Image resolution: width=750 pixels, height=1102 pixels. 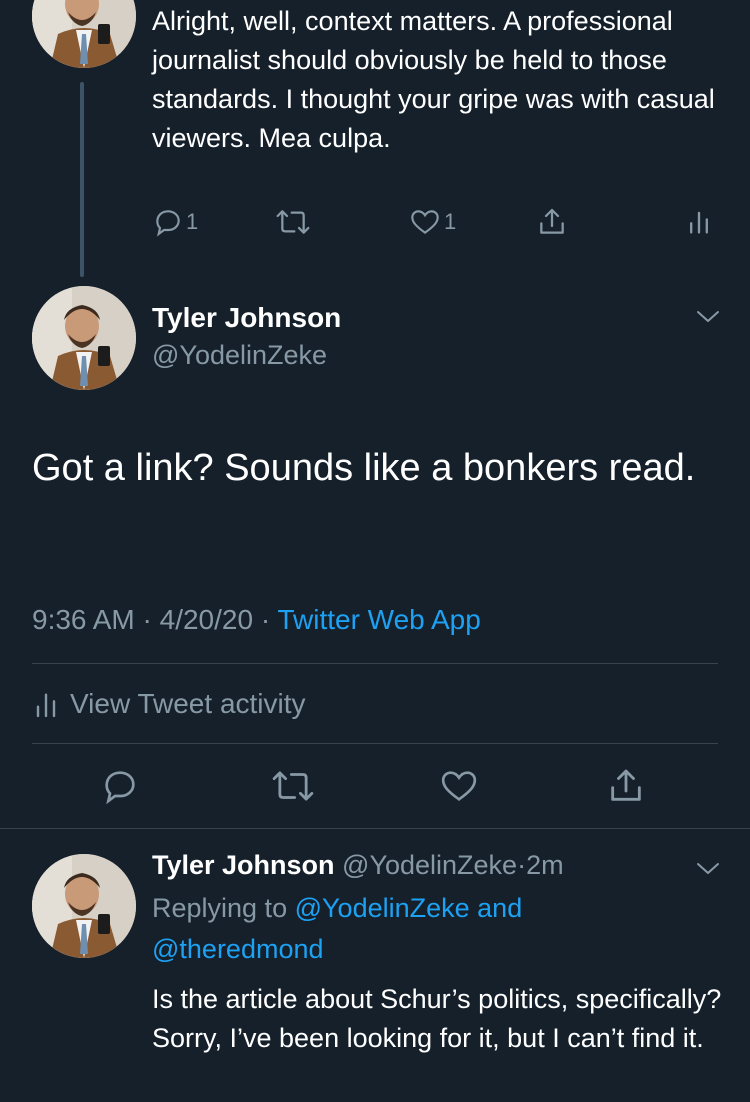 What do you see at coordinates (82, 179) in the screenshot?
I see `thread-line` at bounding box center [82, 179].